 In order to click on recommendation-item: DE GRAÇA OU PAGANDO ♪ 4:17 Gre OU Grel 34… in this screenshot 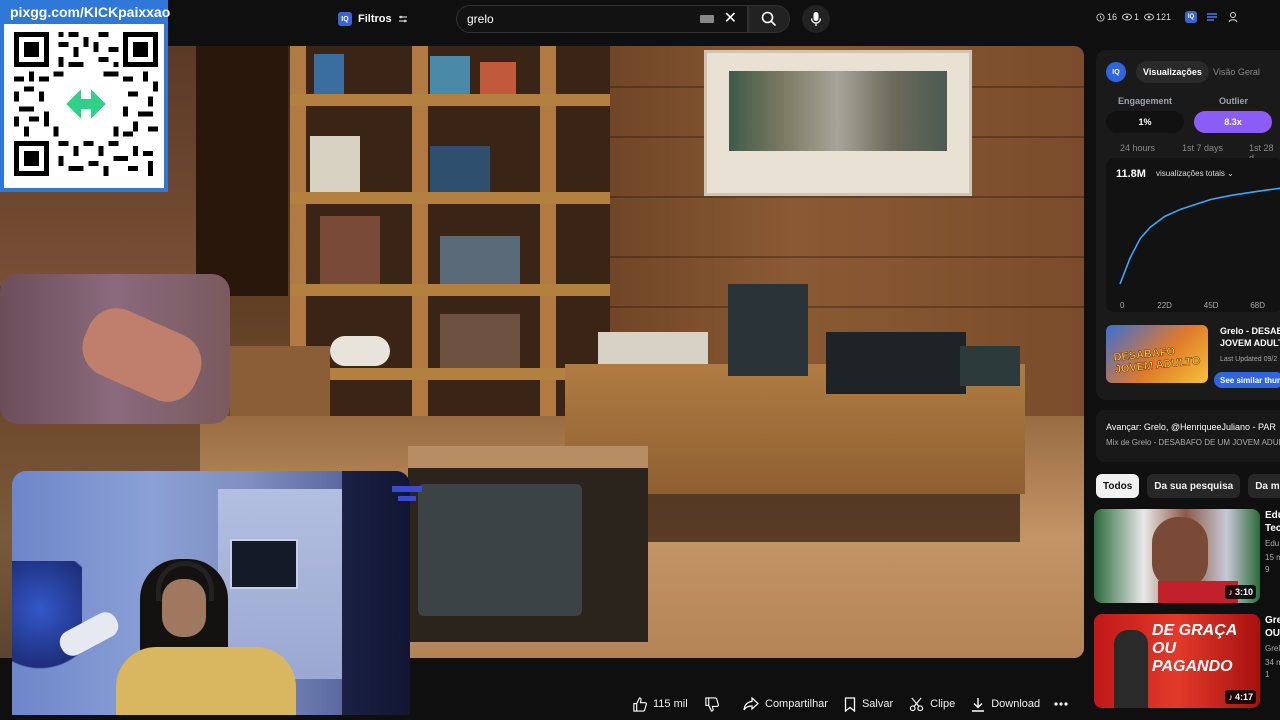, I will do `click(1187, 662)`.